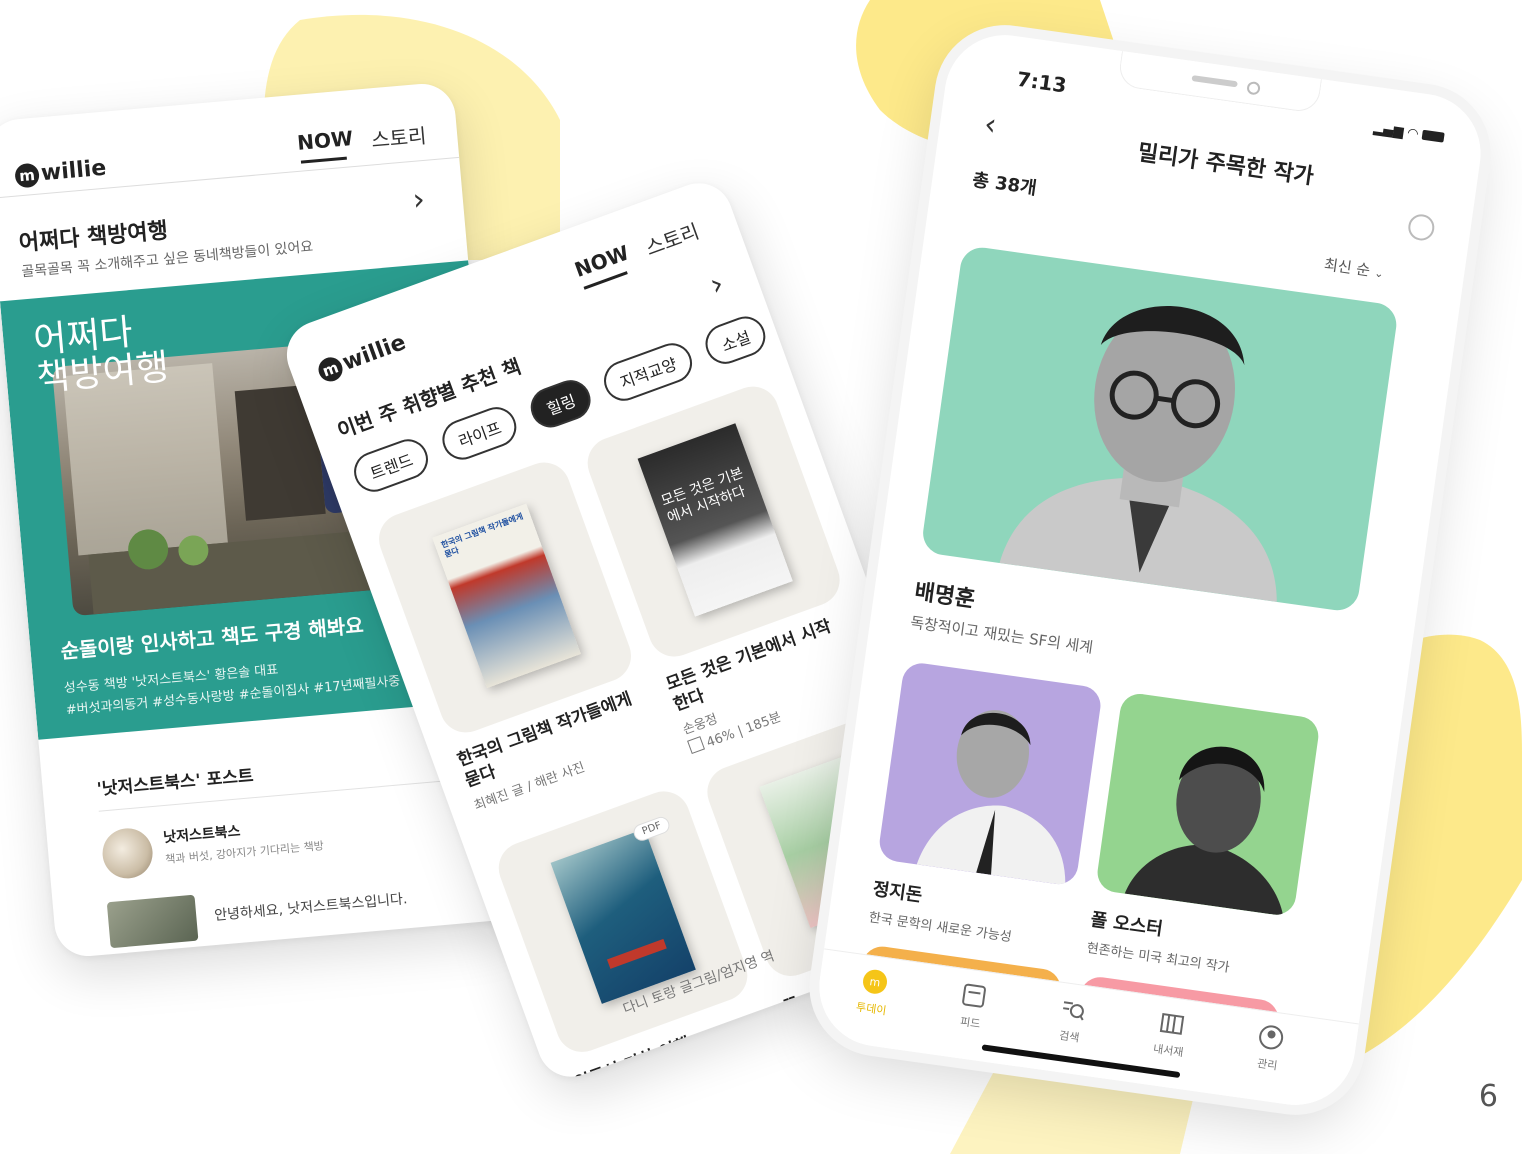 This screenshot has height=1154, width=1522. What do you see at coordinates (1226, 165) in the screenshot?
I see `page-title: 밀리가 주목한 작가` at bounding box center [1226, 165].